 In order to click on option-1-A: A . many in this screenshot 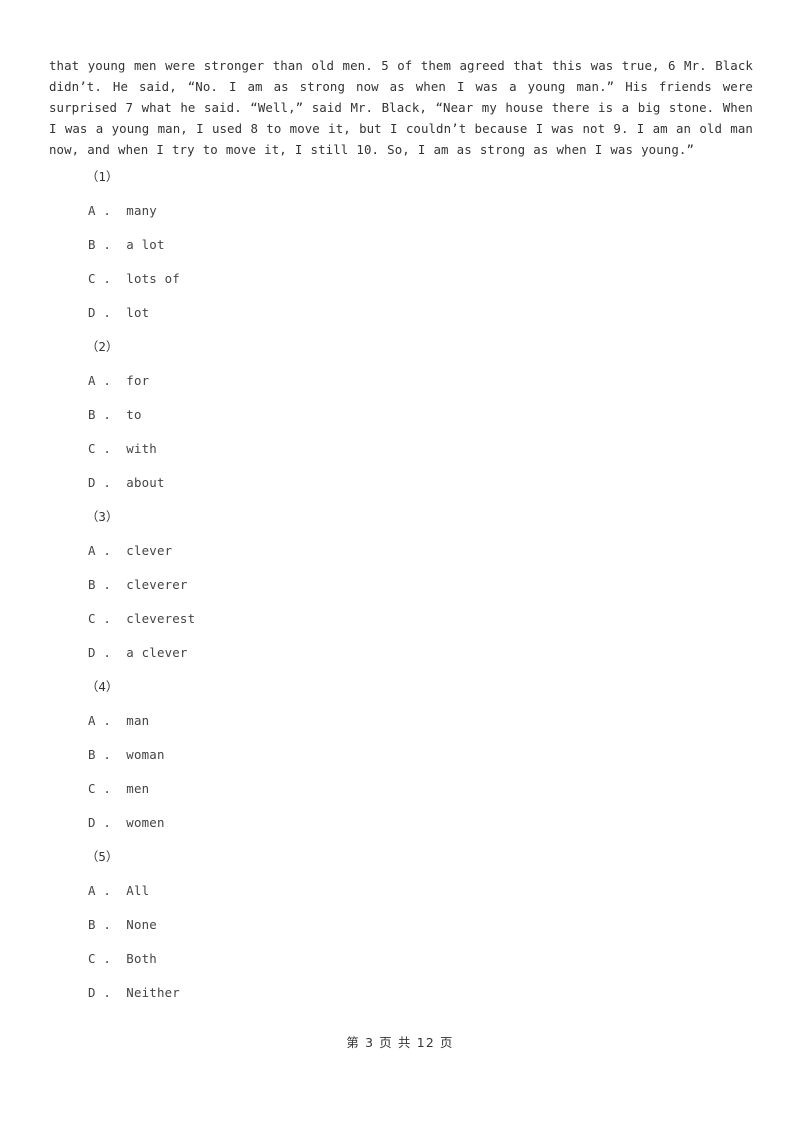, I will do `click(400, 218)`.